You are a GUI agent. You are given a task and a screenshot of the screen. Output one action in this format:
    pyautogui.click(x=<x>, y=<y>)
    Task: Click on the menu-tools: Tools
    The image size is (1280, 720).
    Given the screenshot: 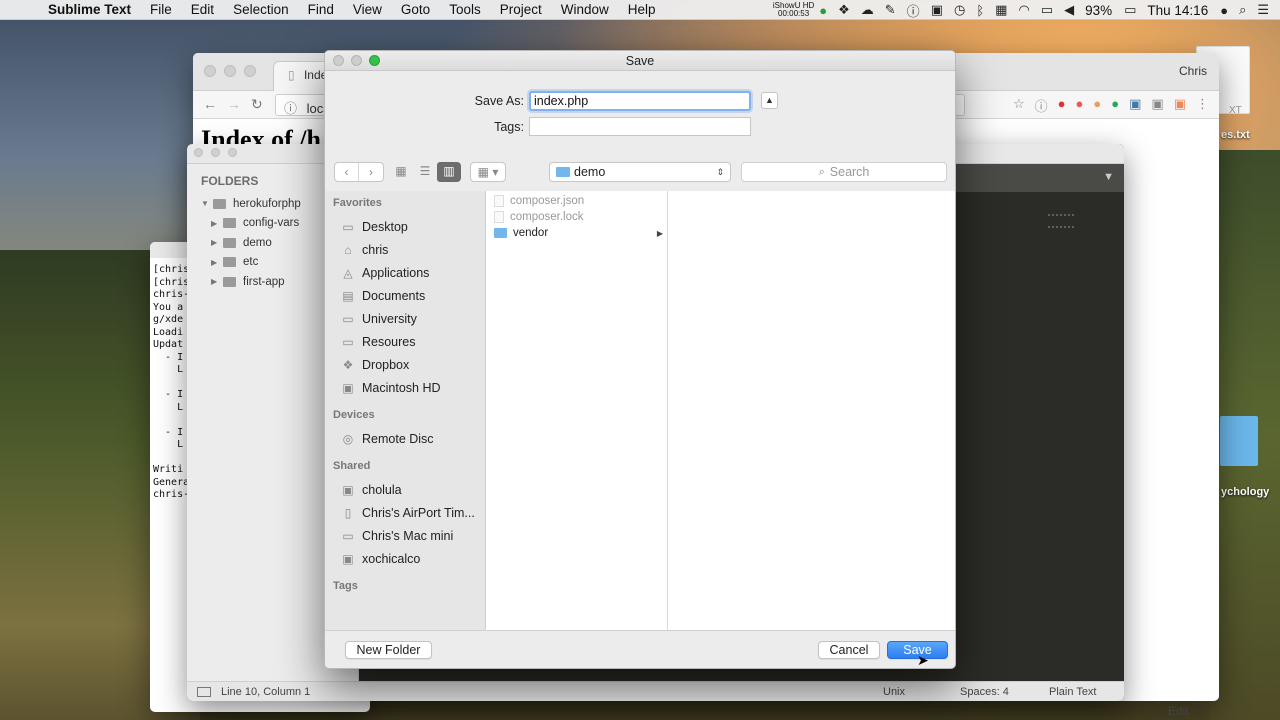 What is the action you would take?
    pyautogui.click(x=465, y=9)
    